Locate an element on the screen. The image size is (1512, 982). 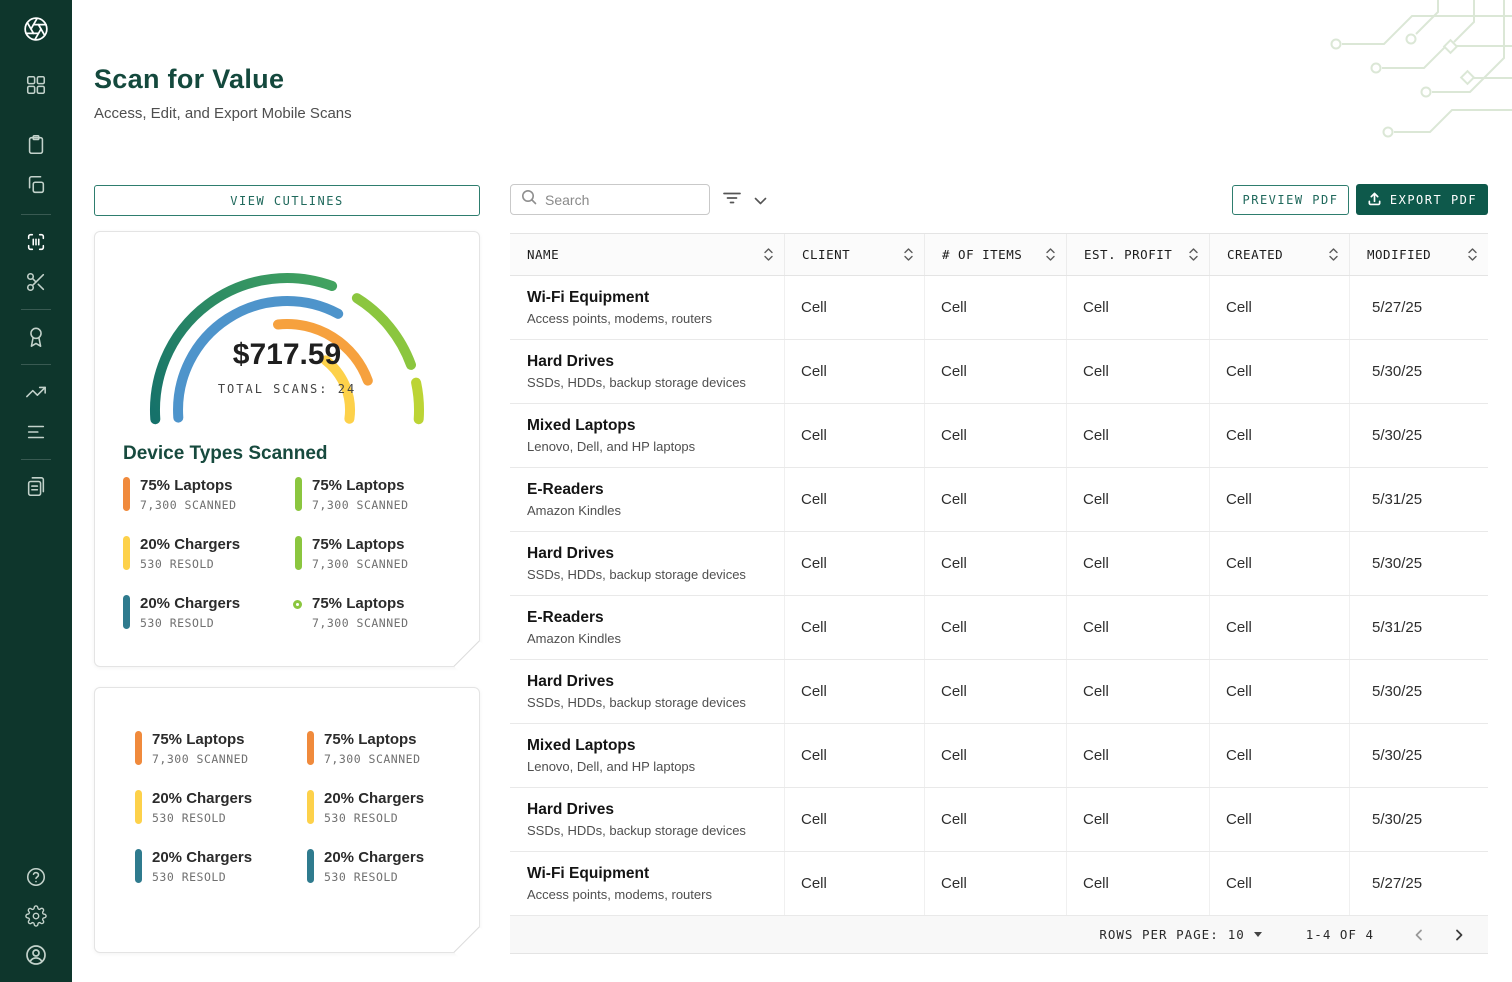
rows-per-page-select: ROWS PER PAGE: 10 is located at coordinates (1180, 934).